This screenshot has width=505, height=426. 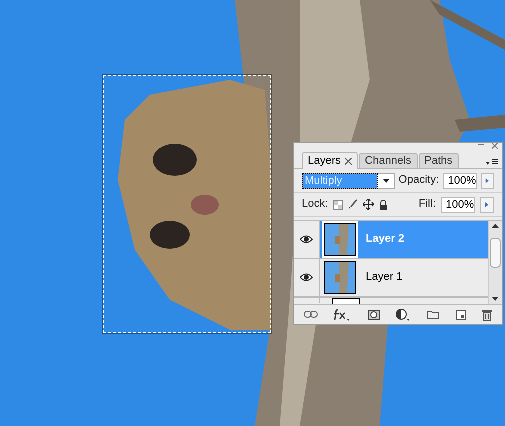 What do you see at coordinates (458, 204) in the screenshot?
I see `fill-field: 100%` at bounding box center [458, 204].